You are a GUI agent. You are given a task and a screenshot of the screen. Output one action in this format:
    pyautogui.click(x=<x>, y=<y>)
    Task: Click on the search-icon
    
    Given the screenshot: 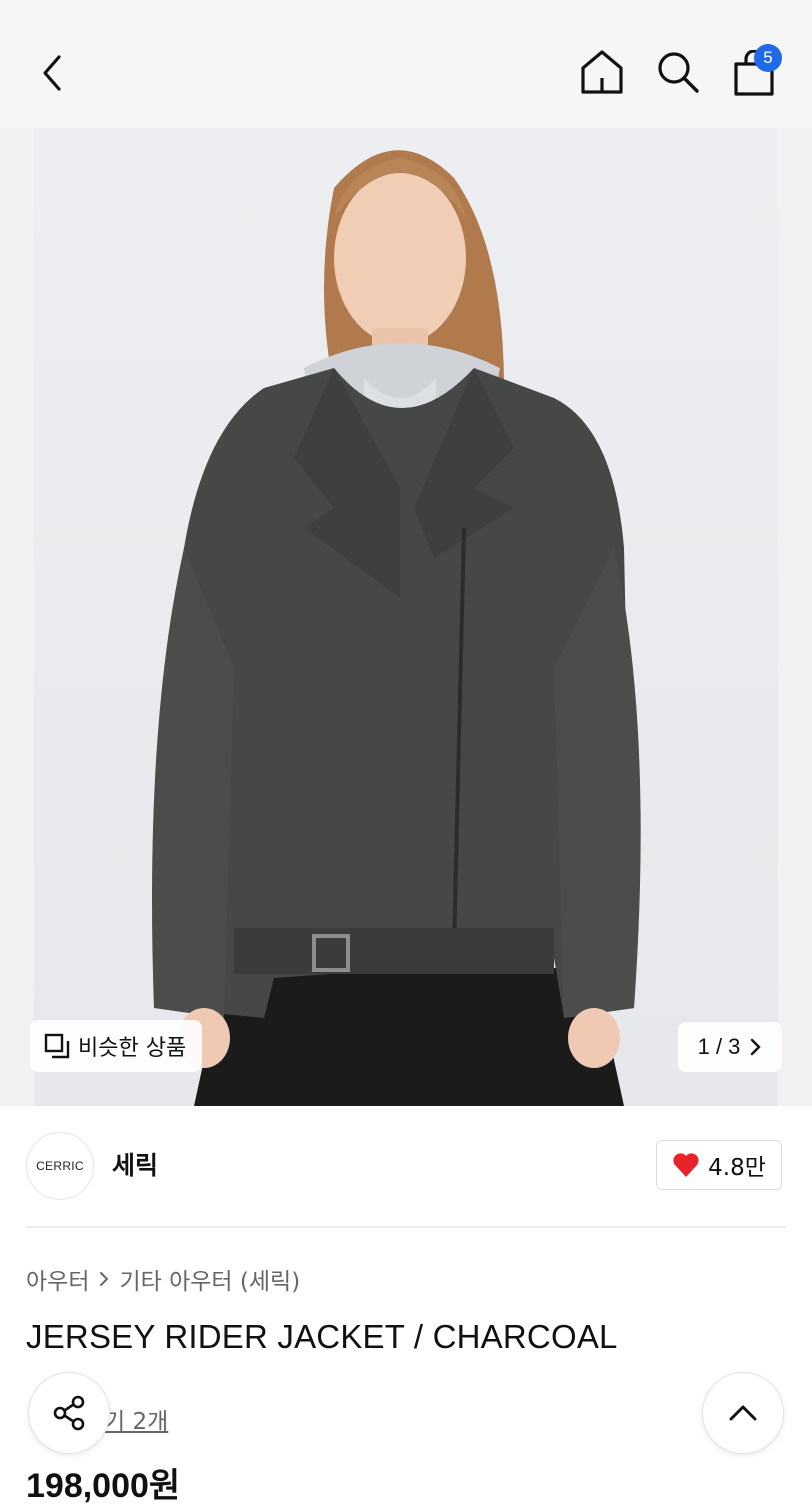 What is the action you would take?
    pyautogui.click(x=678, y=72)
    